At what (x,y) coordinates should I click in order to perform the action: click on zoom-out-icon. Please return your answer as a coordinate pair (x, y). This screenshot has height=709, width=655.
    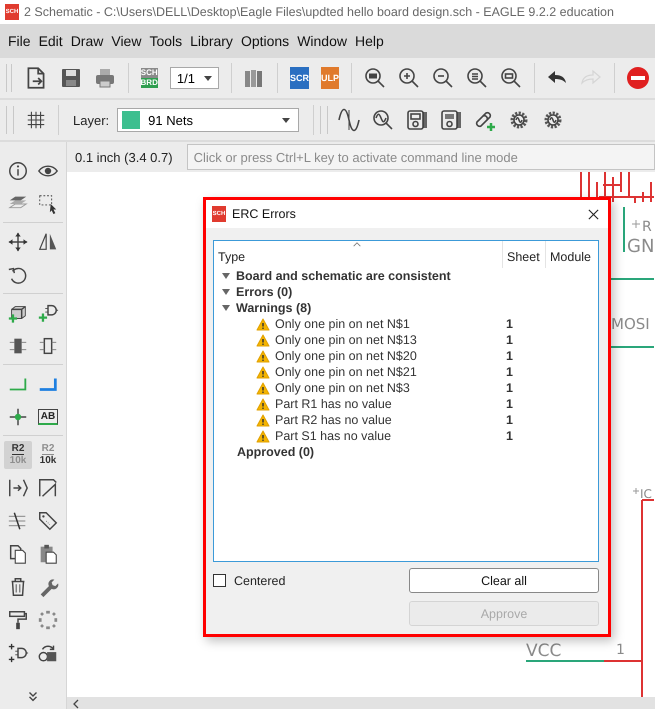
    Looking at the image, I should click on (442, 78).